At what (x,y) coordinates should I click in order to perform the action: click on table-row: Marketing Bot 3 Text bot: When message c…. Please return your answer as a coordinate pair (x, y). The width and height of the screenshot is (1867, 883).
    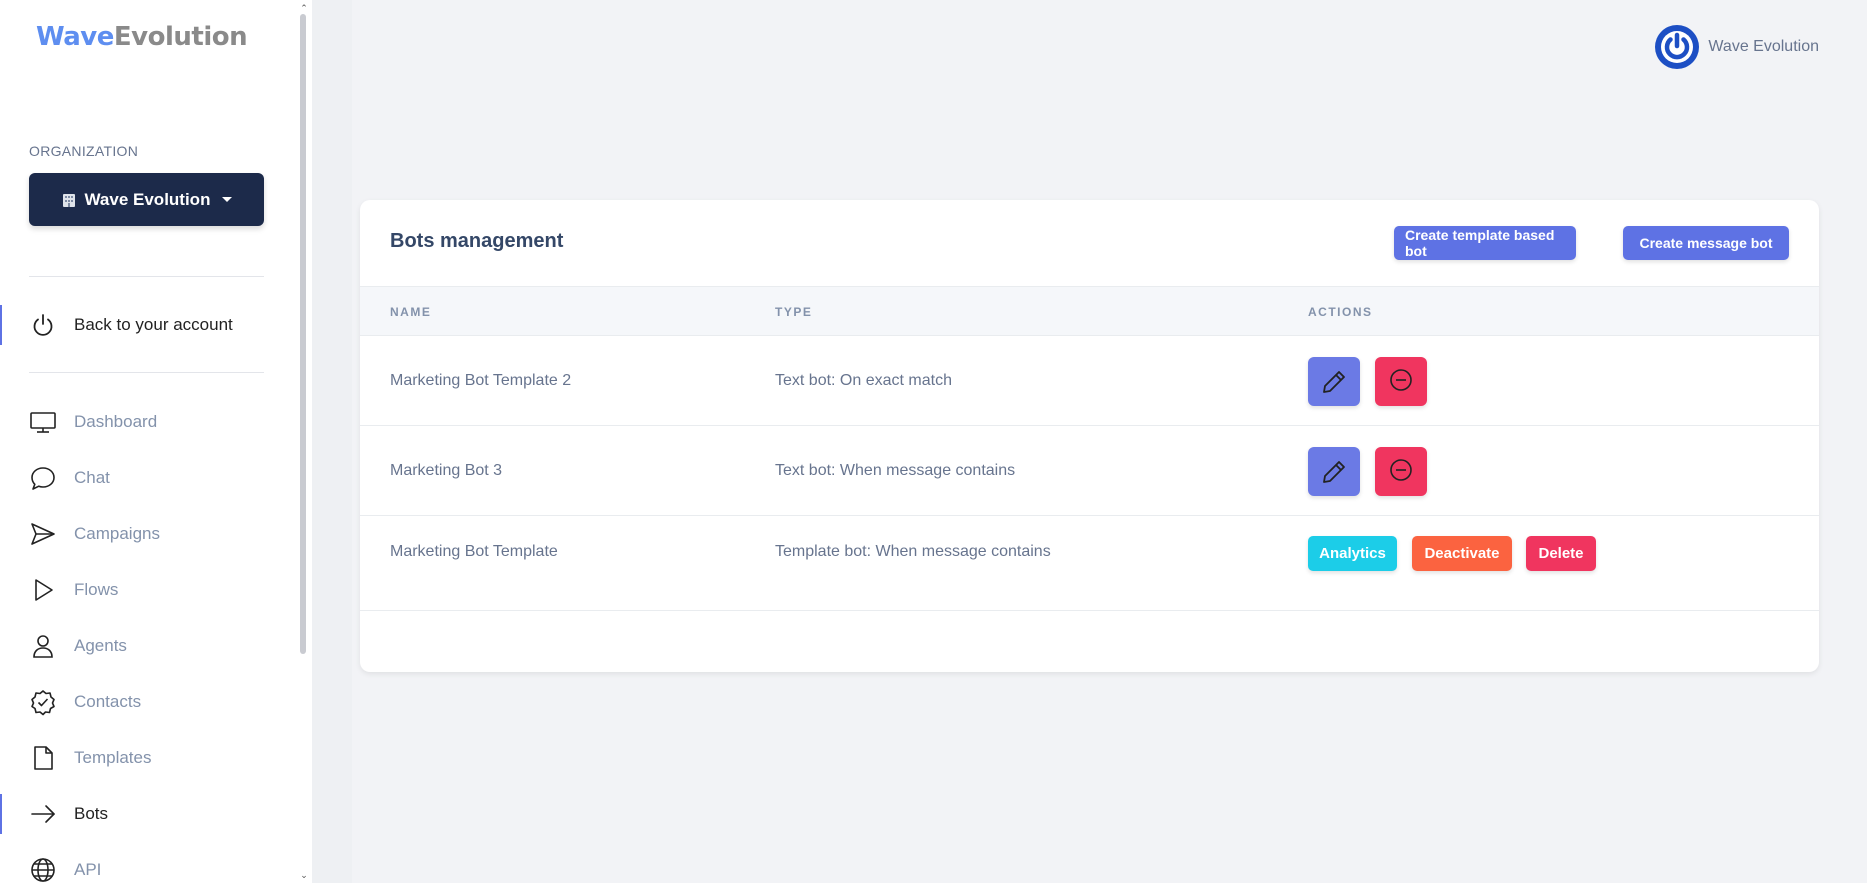
    Looking at the image, I should click on (1089, 471).